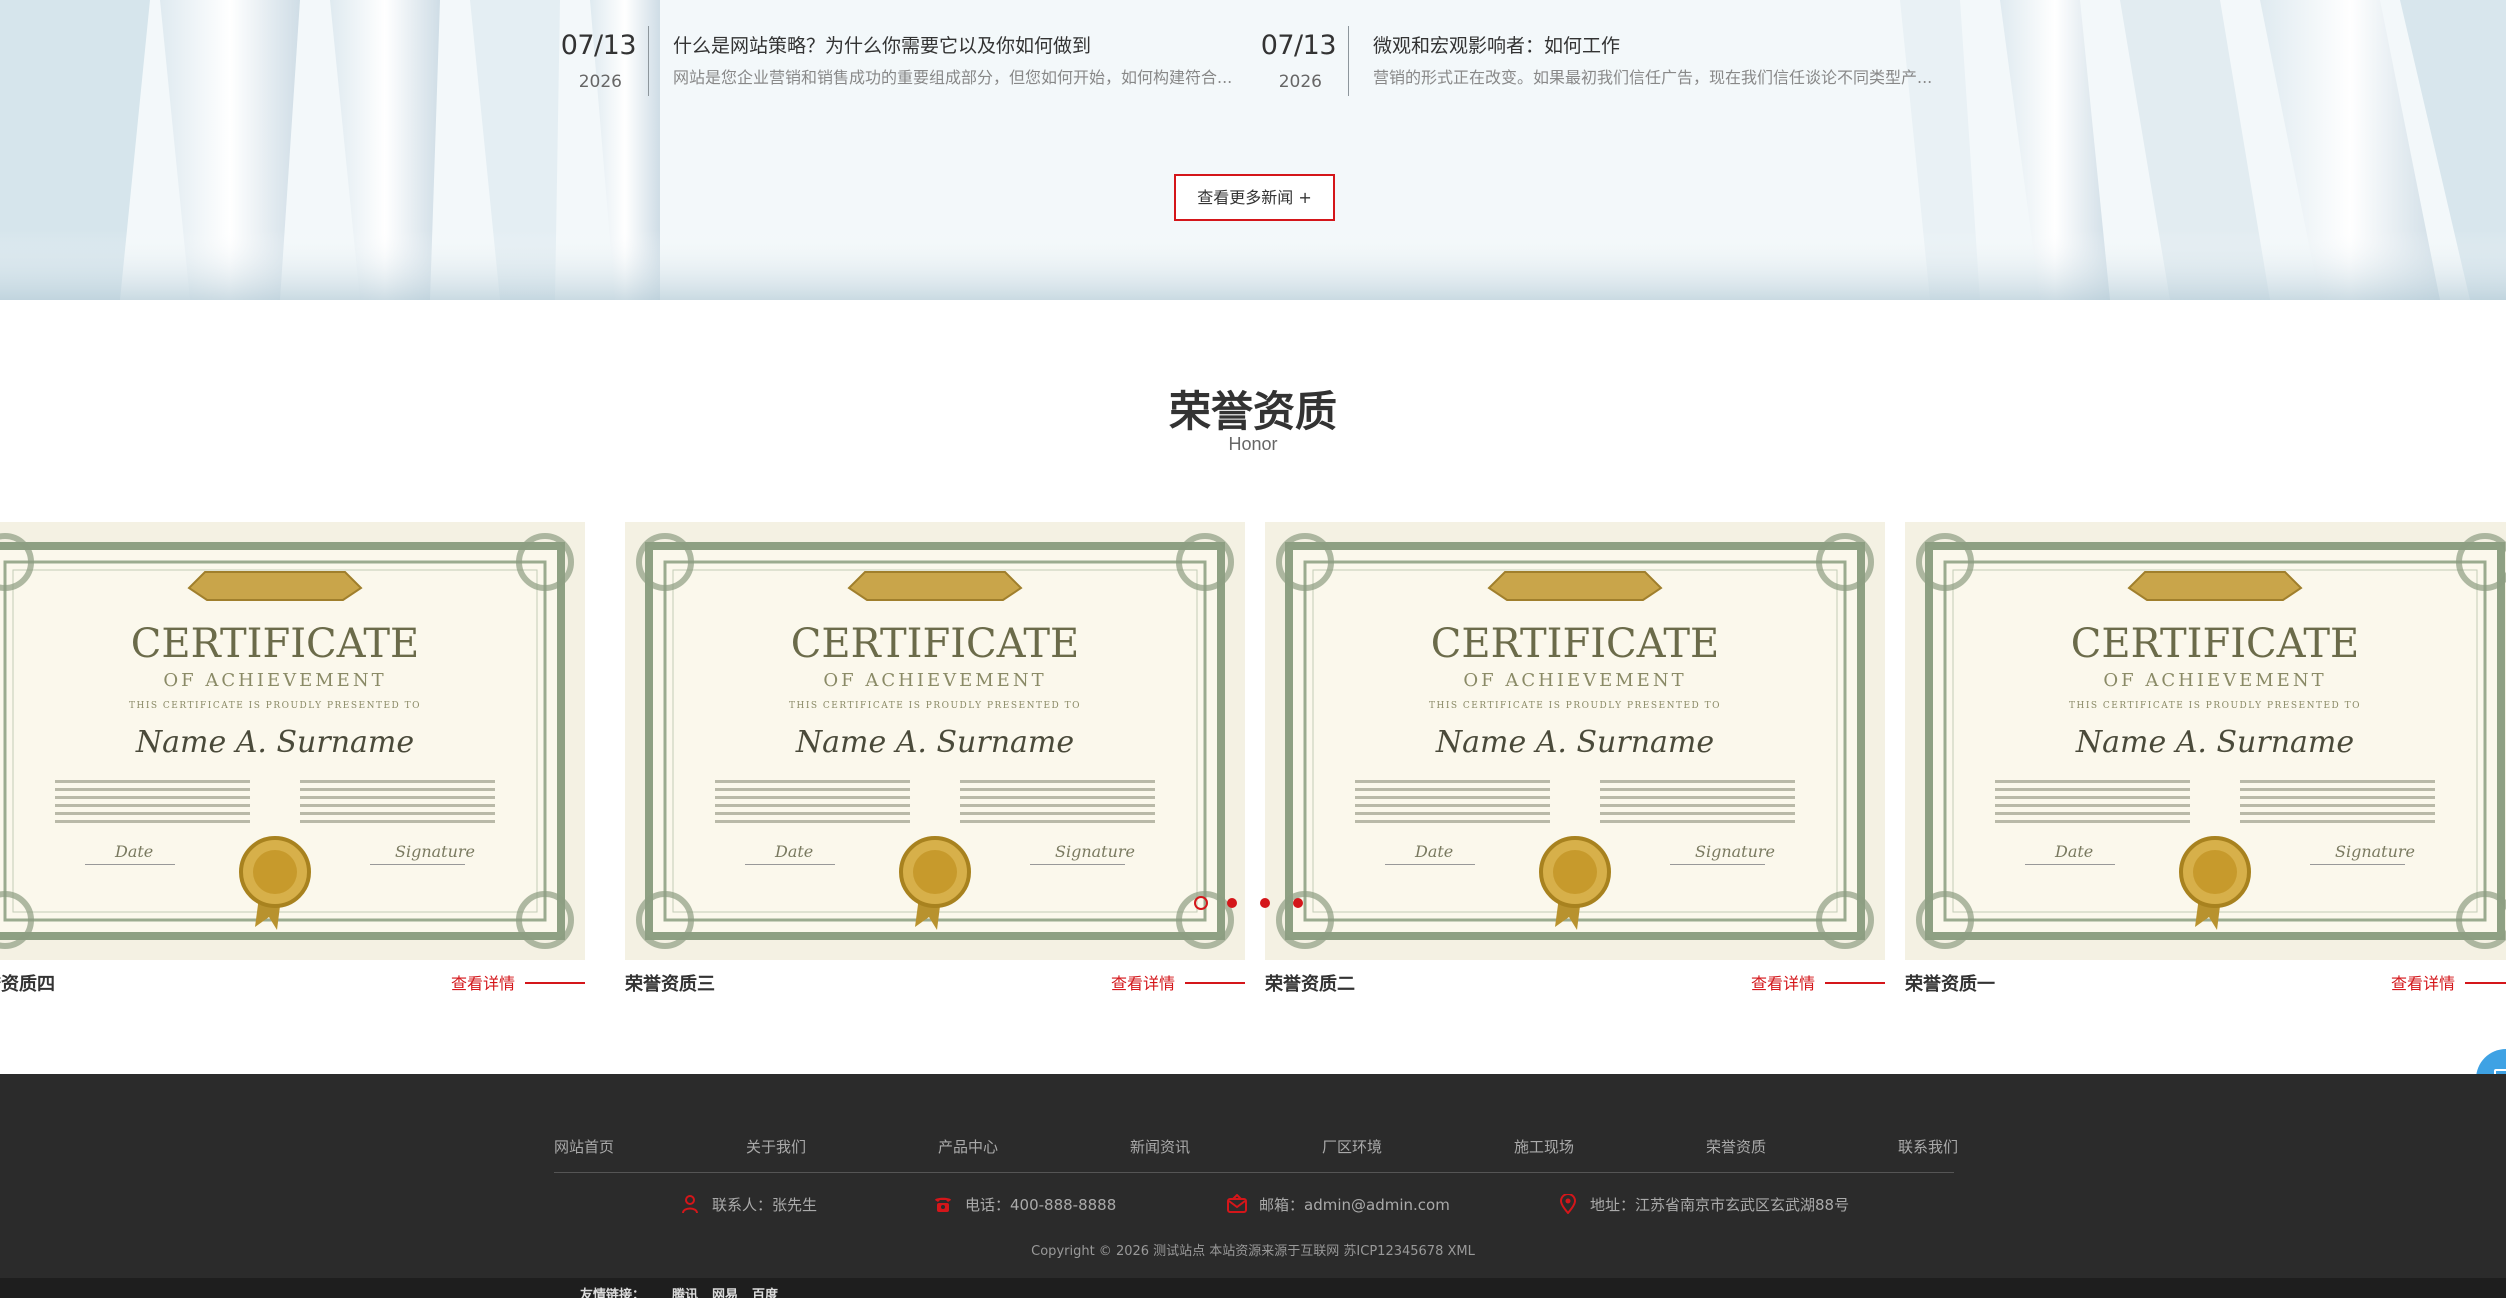 This screenshot has height=1298, width=2506. Describe the element at coordinates (1253, 1288) in the screenshot. I see `friend-links-bar: 友情链接： 腾讯 网易 百度` at that location.